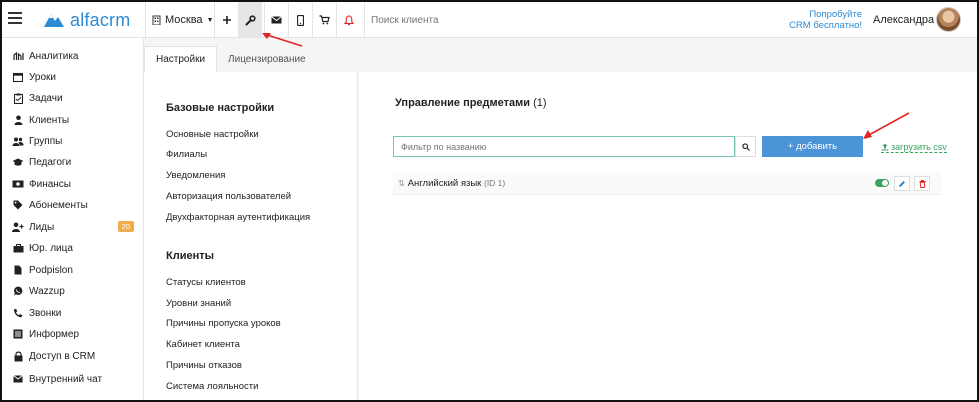 This screenshot has width=979, height=402. Describe the element at coordinates (18, 356) in the screenshot. I see `lock-icon` at that location.